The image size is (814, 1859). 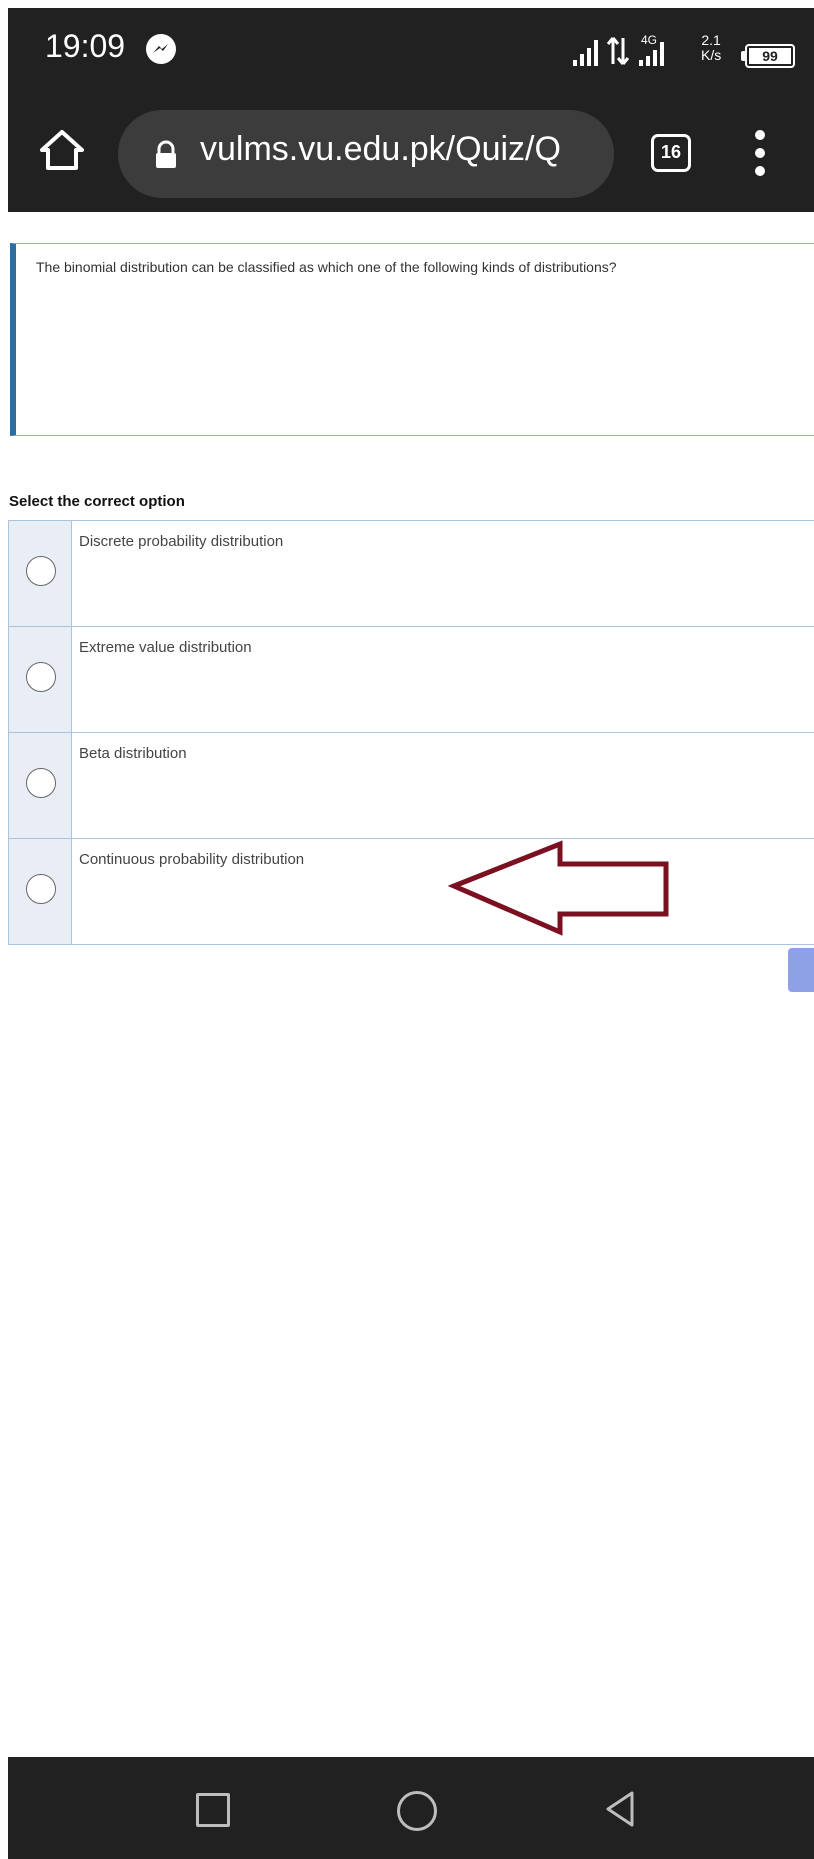 I want to click on home-icon, so click(x=62, y=150).